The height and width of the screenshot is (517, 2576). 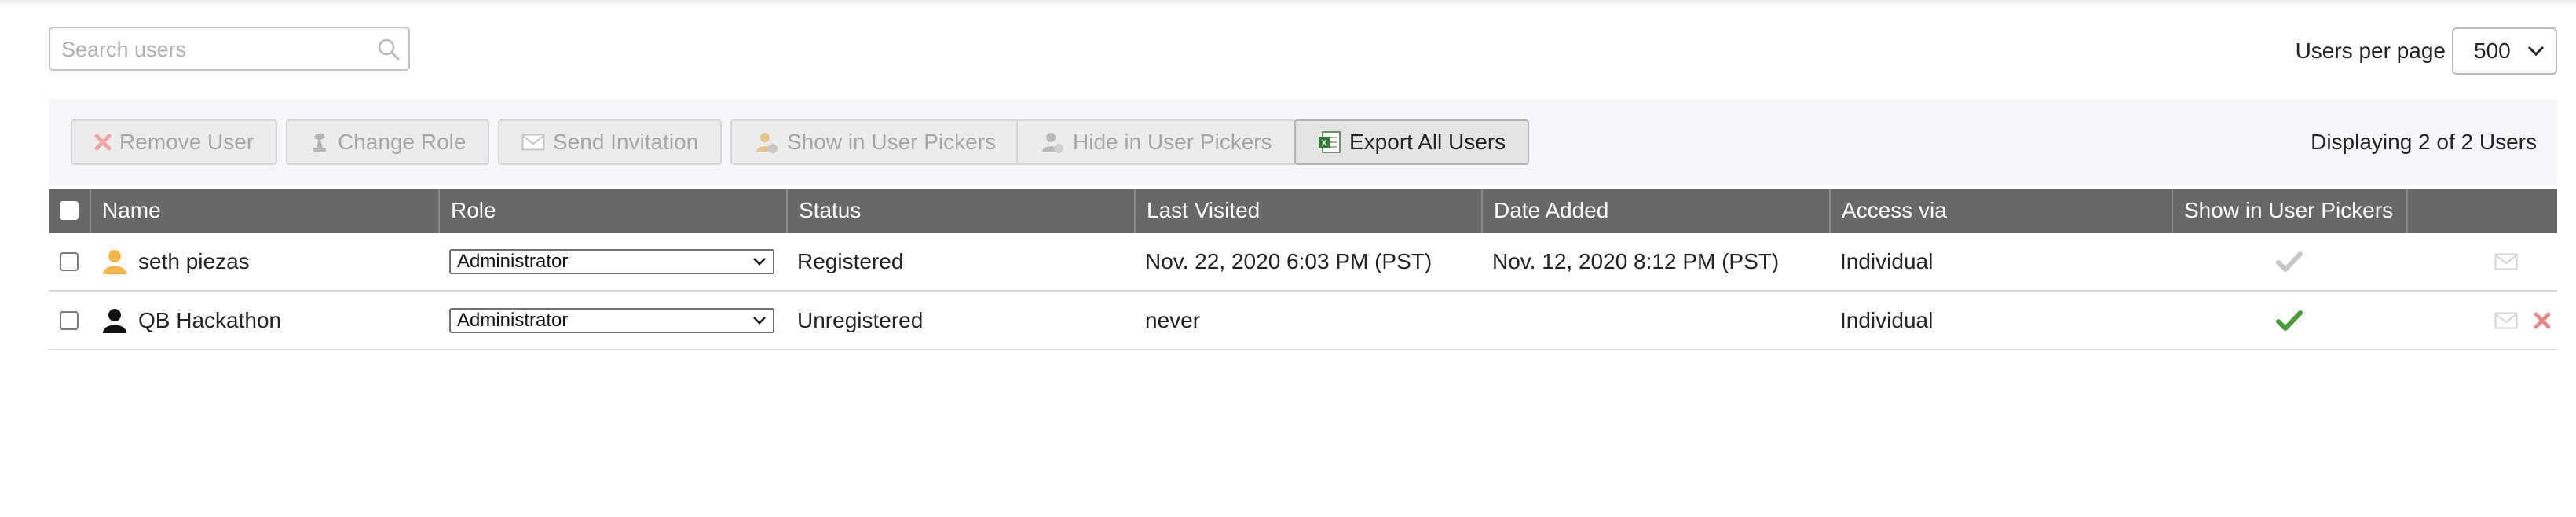 I want to click on search-input, so click(x=218, y=49).